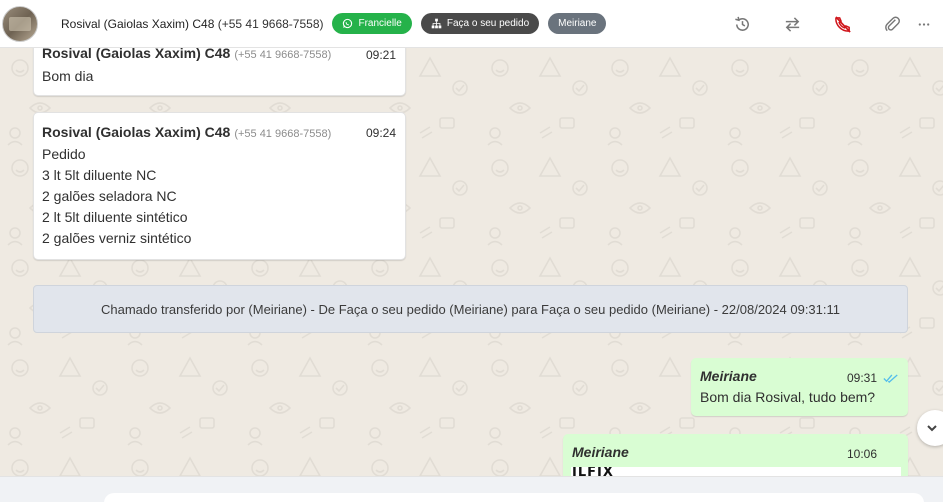 This screenshot has height=502, width=943. I want to click on message-line: 2 lt 5lt diluente sintético, so click(115, 217).